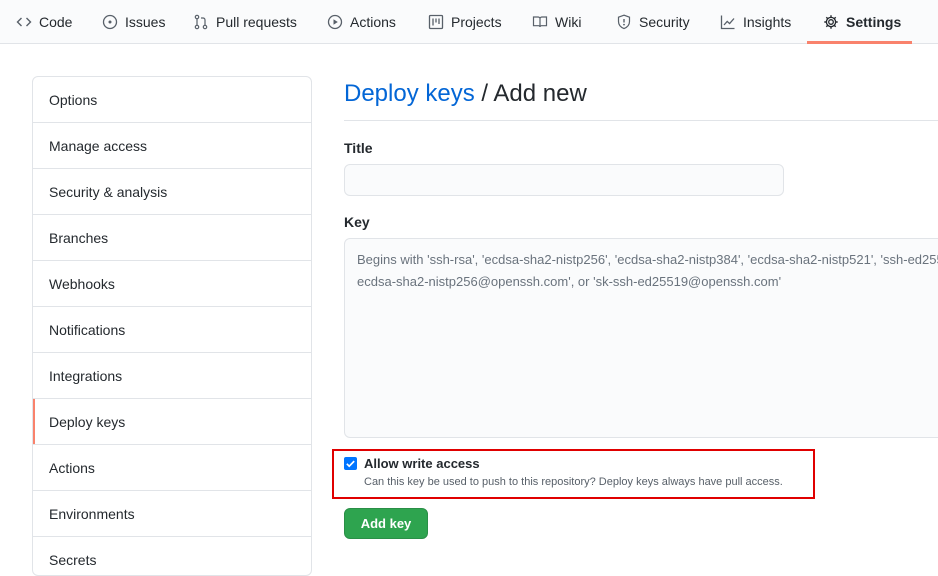  I want to click on pull-request-icon, so click(201, 22).